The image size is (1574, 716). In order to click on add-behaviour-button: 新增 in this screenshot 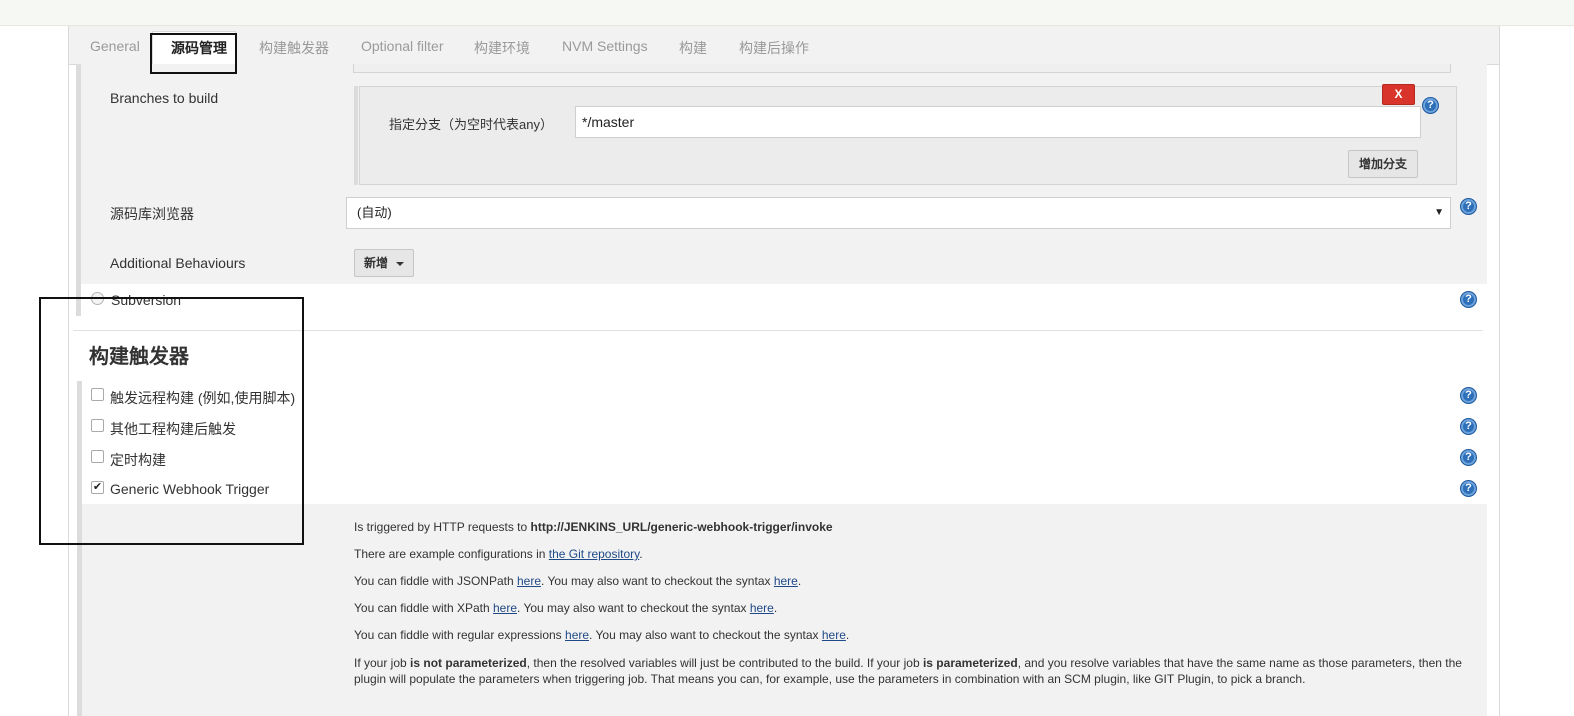, I will do `click(384, 263)`.